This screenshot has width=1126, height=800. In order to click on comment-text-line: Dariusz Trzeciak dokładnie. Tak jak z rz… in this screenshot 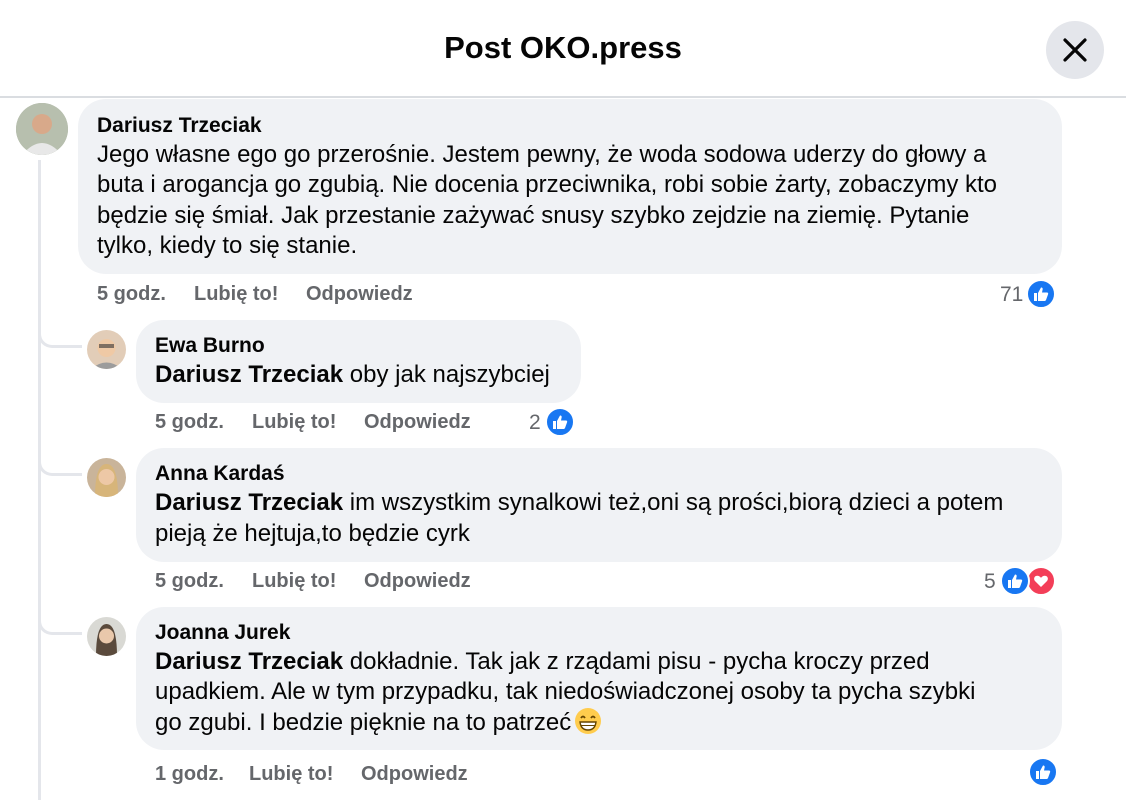, I will do `click(542, 661)`.